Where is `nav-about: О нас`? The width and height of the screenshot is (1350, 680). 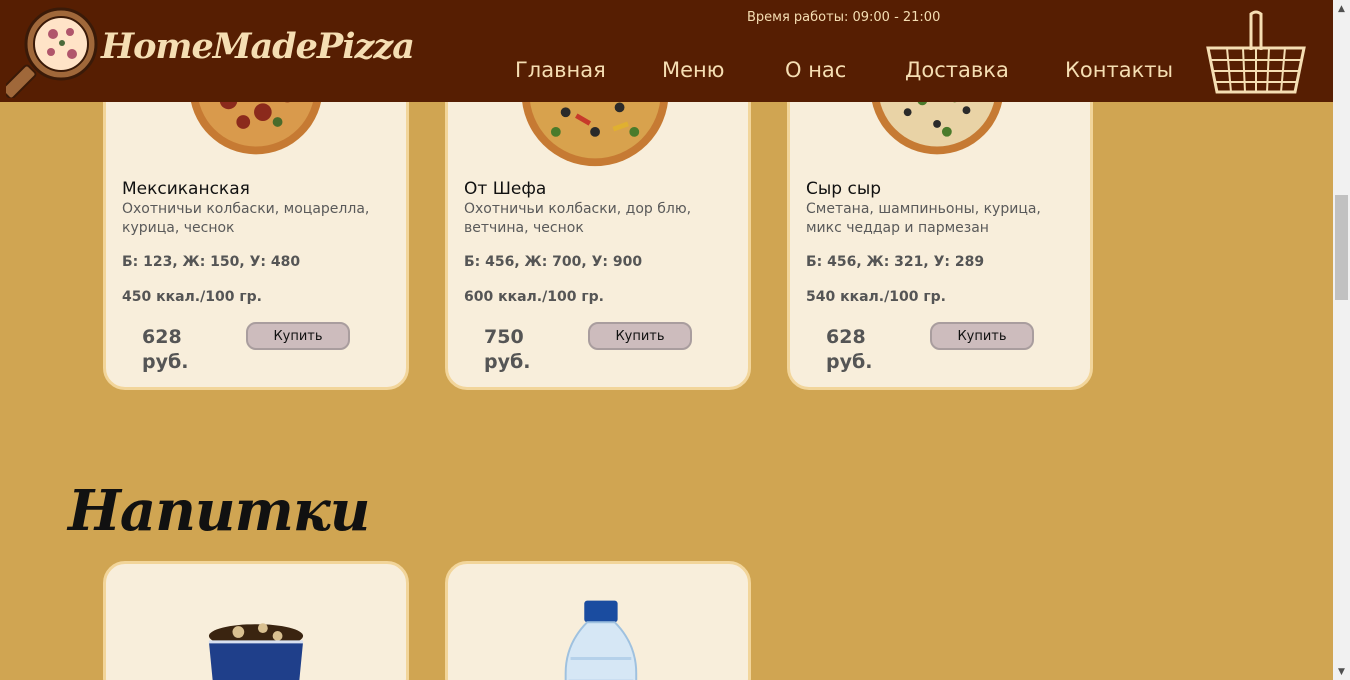 nav-about: О нас is located at coordinates (815, 70).